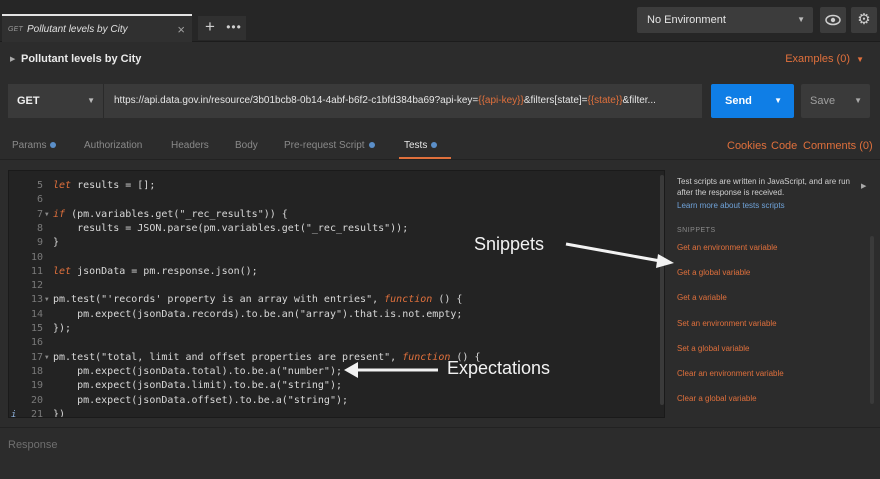  I want to click on method-select: GET ▼, so click(56, 101).